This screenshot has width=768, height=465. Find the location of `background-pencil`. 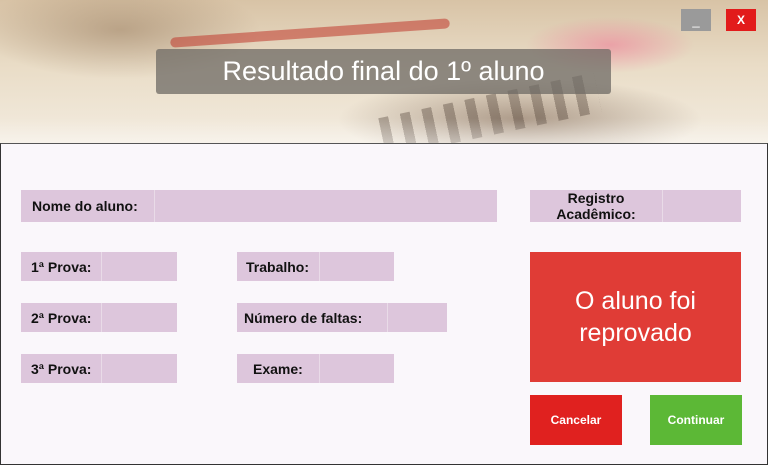

background-pencil is located at coordinates (310, 33).